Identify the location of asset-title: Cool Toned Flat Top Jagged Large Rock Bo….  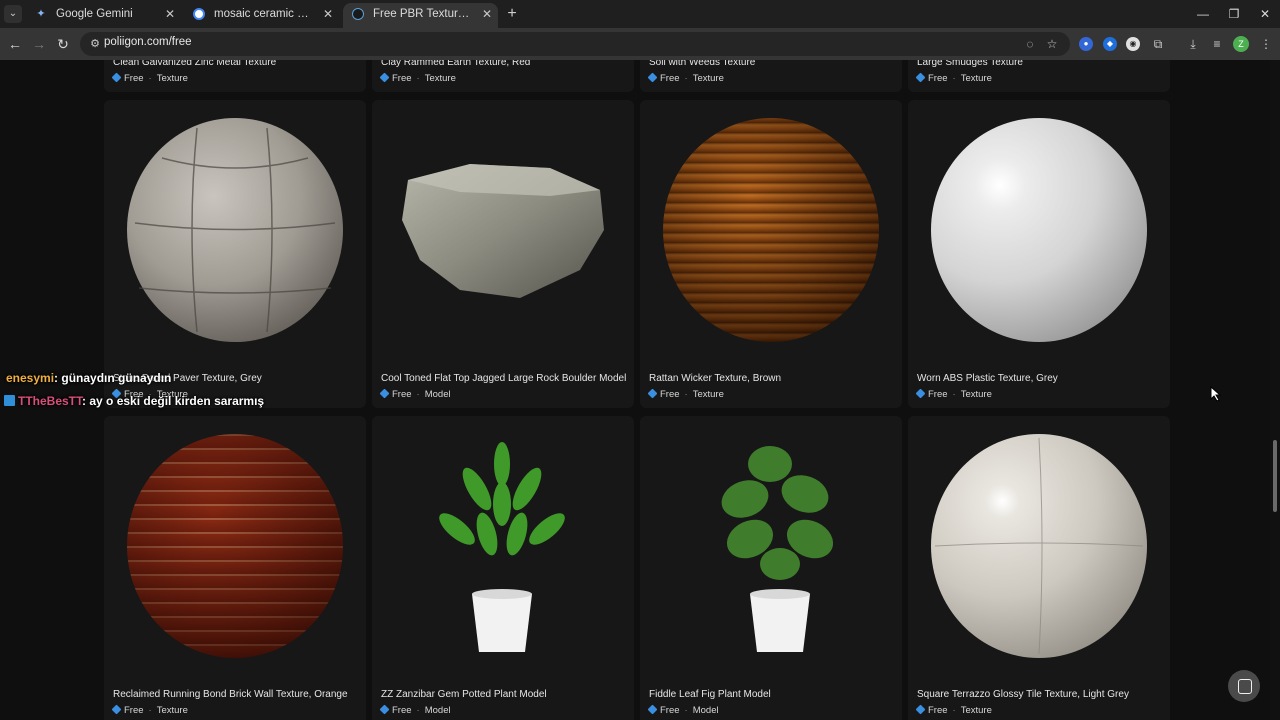
(504, 378).